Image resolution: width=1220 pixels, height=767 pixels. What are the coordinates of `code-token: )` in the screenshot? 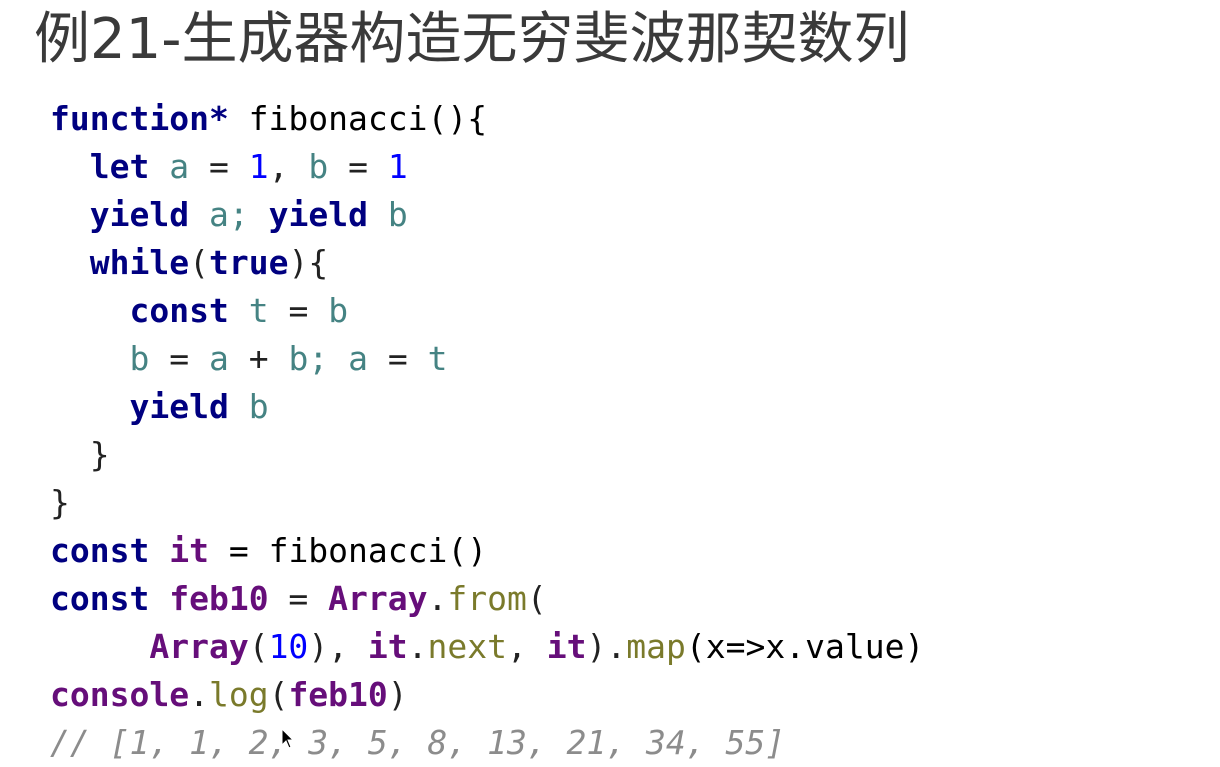 It's located at (397, 694).